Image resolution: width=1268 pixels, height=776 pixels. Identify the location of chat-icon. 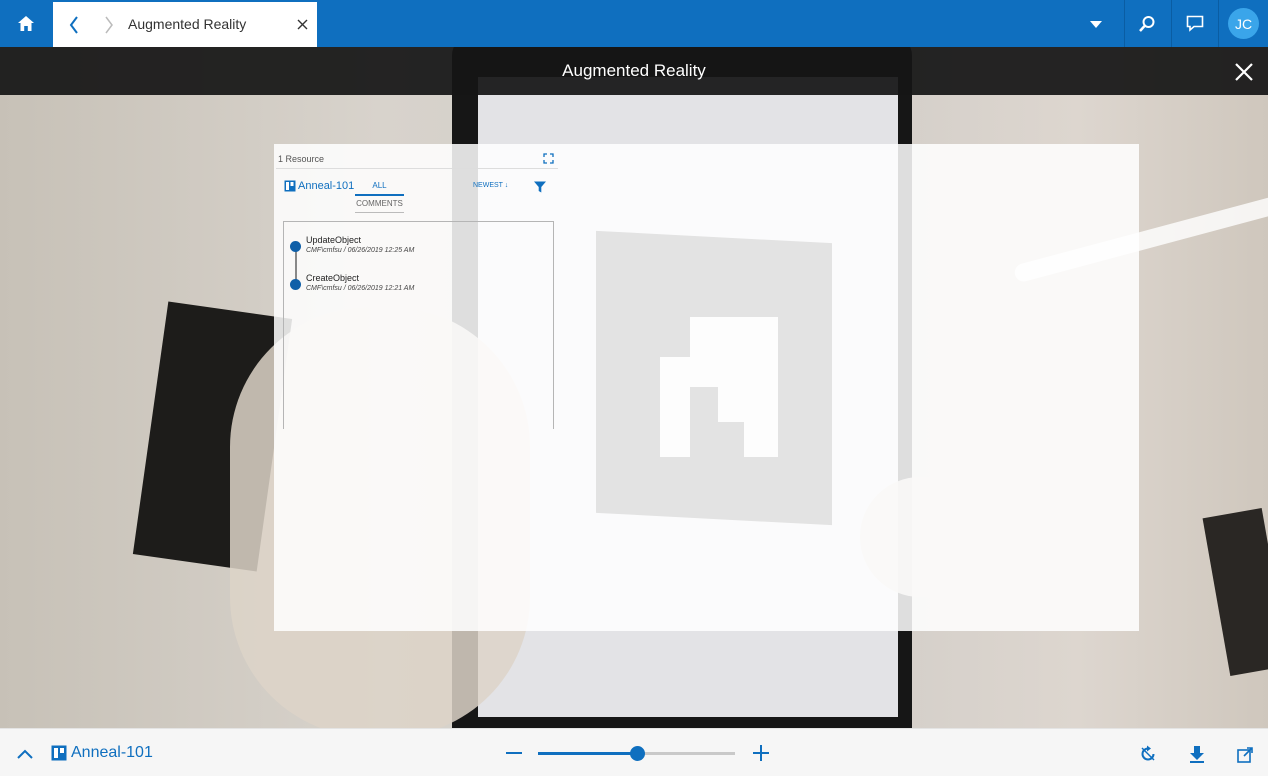
(1195, 23).